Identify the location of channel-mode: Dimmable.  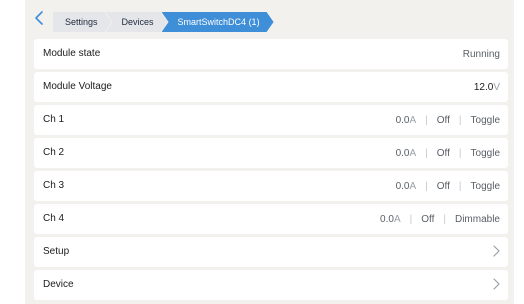
(477, 219).